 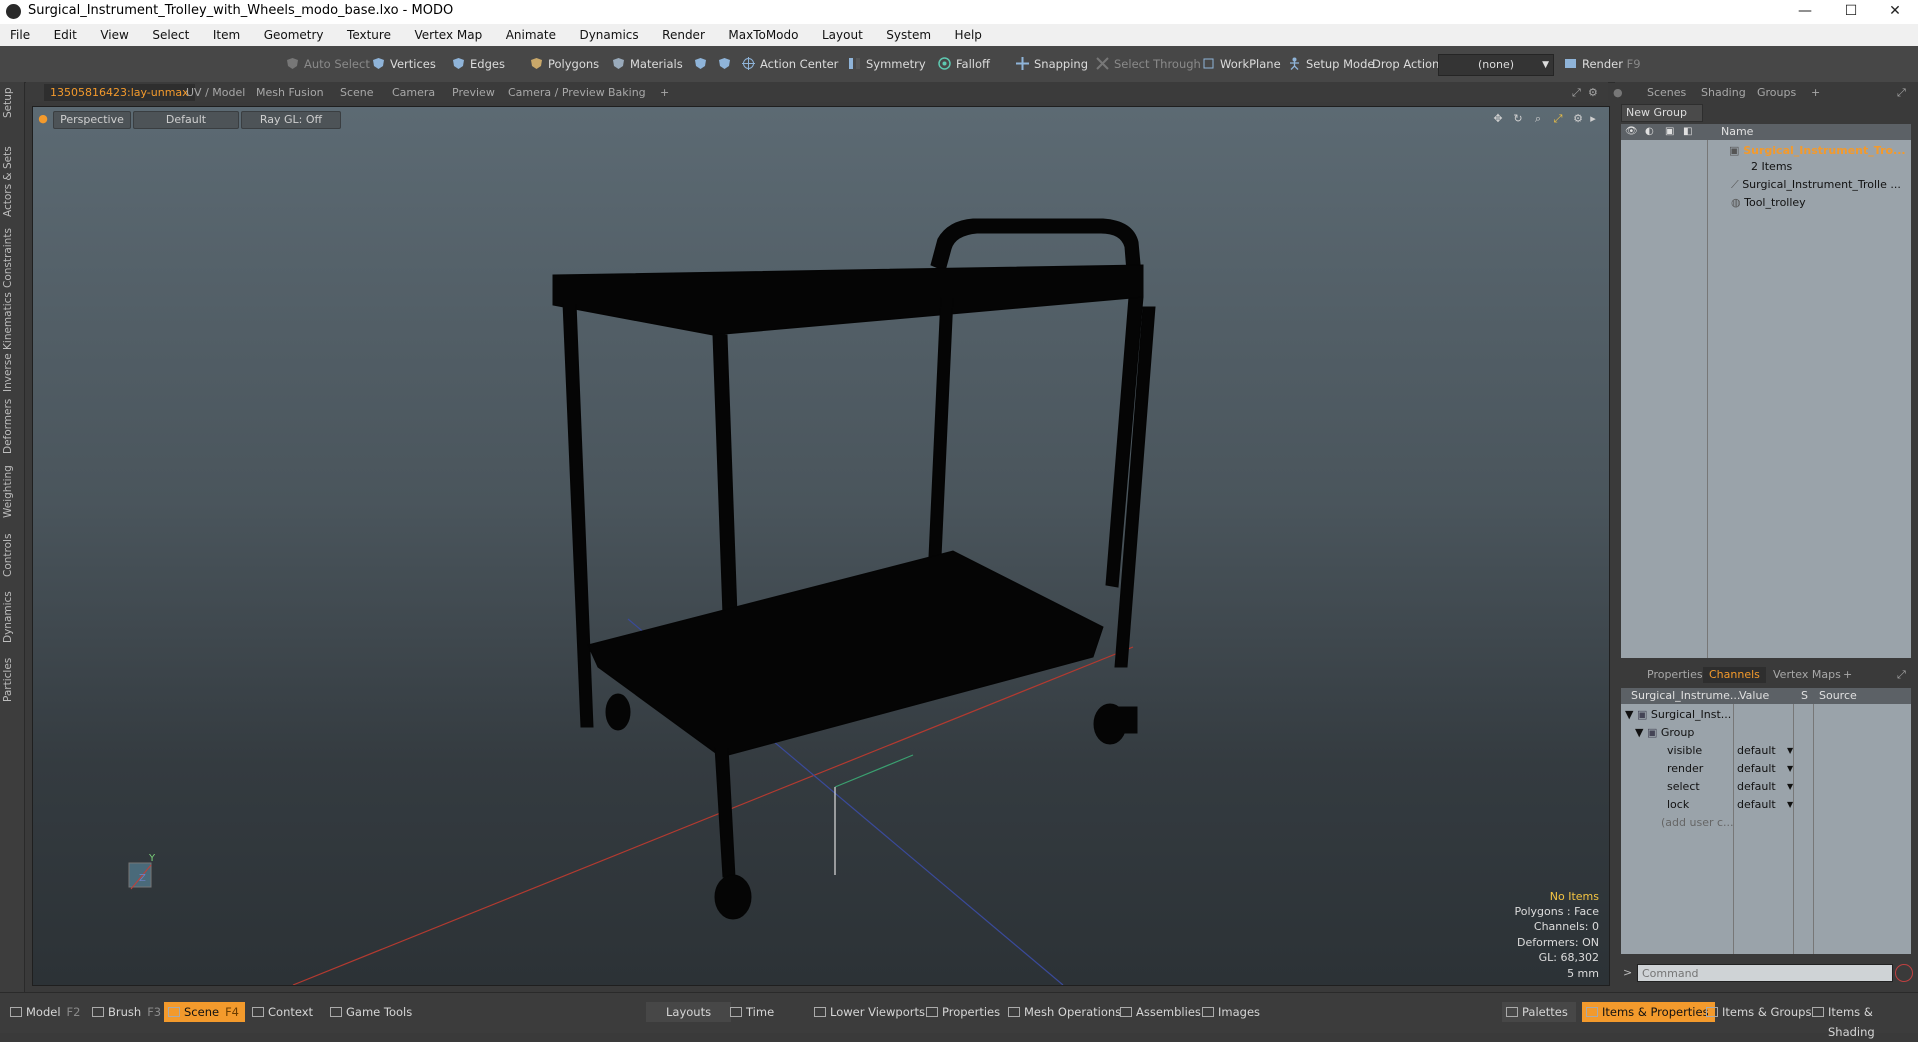 I want to click on vertices-button: Vertices, so click(x=403, y=64).